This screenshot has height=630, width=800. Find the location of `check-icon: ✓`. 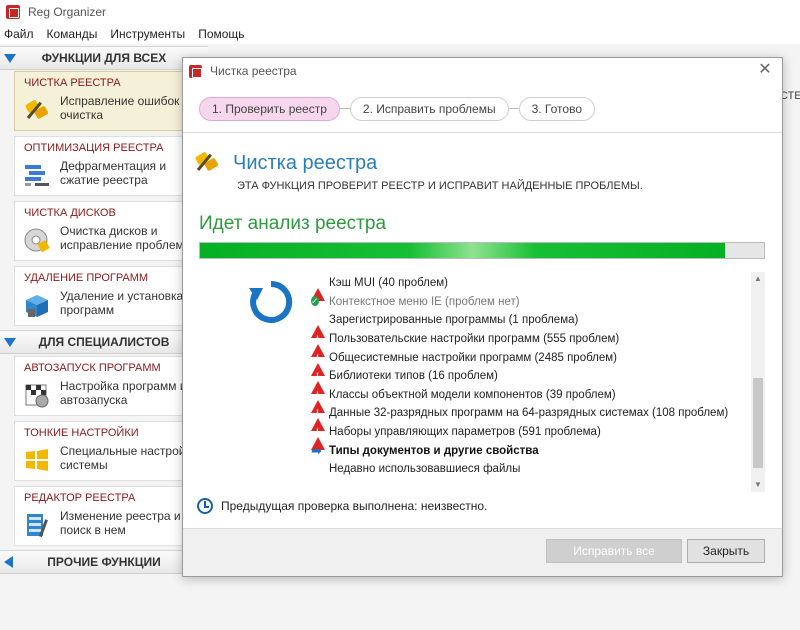

check-icon: ✓ is located at coordinates (318, 302).